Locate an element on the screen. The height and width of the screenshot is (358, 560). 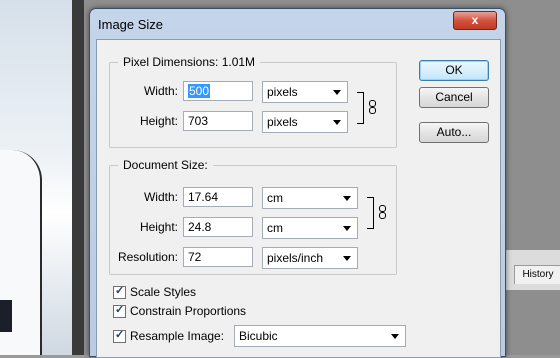
pixel-height-unit-select: pixels is located at coordinates (305, 122).